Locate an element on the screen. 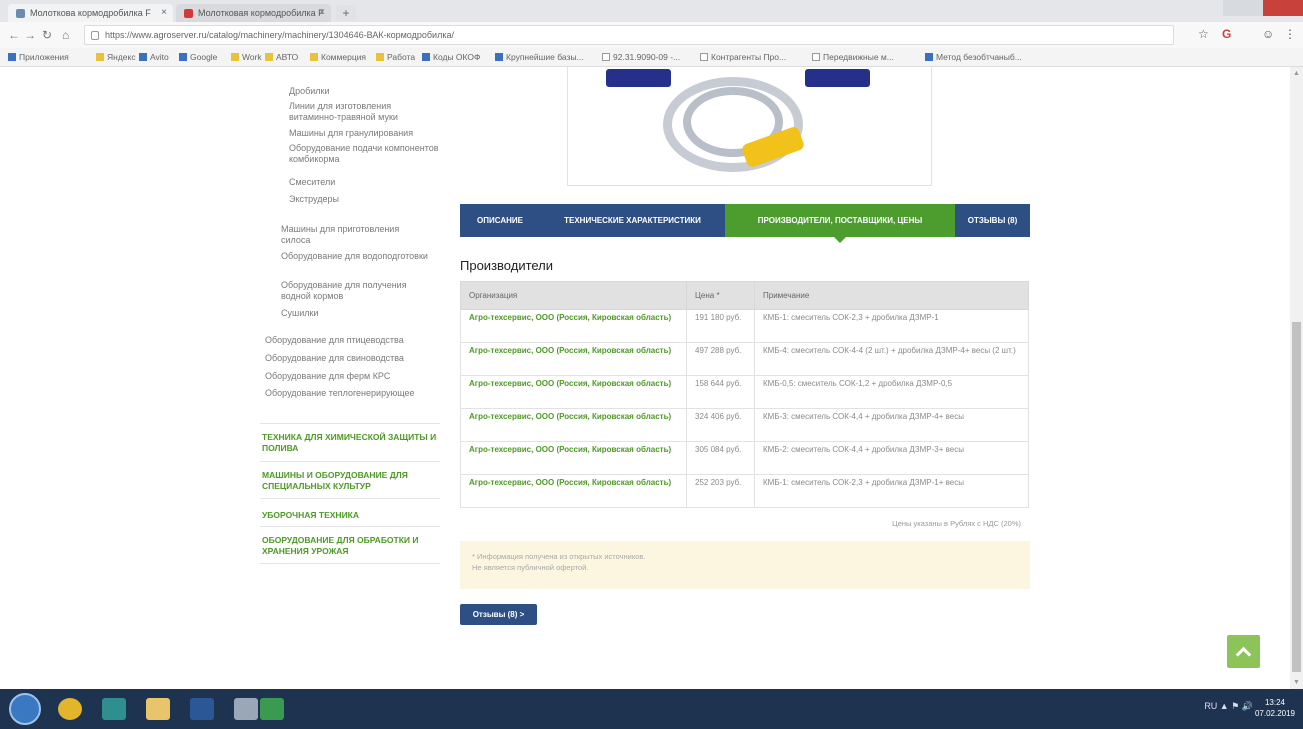 The width and height of the screenshot is (1303, 729). scroll-thumb is located at coordinates (1296, 497).